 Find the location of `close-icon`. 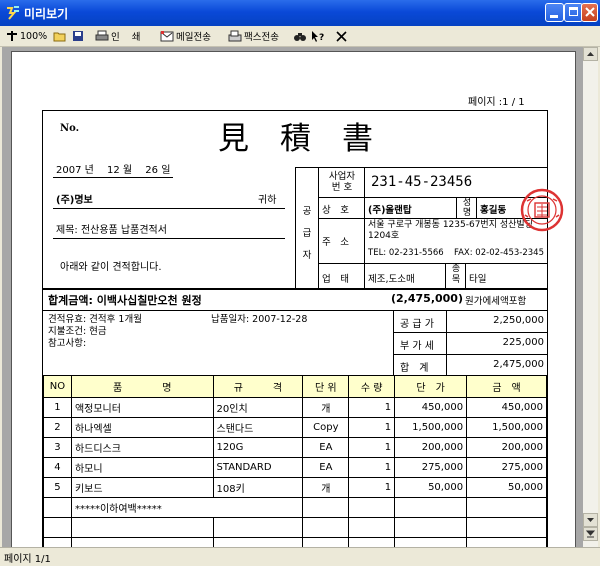

close-icon is located at coordinates (590, 12).